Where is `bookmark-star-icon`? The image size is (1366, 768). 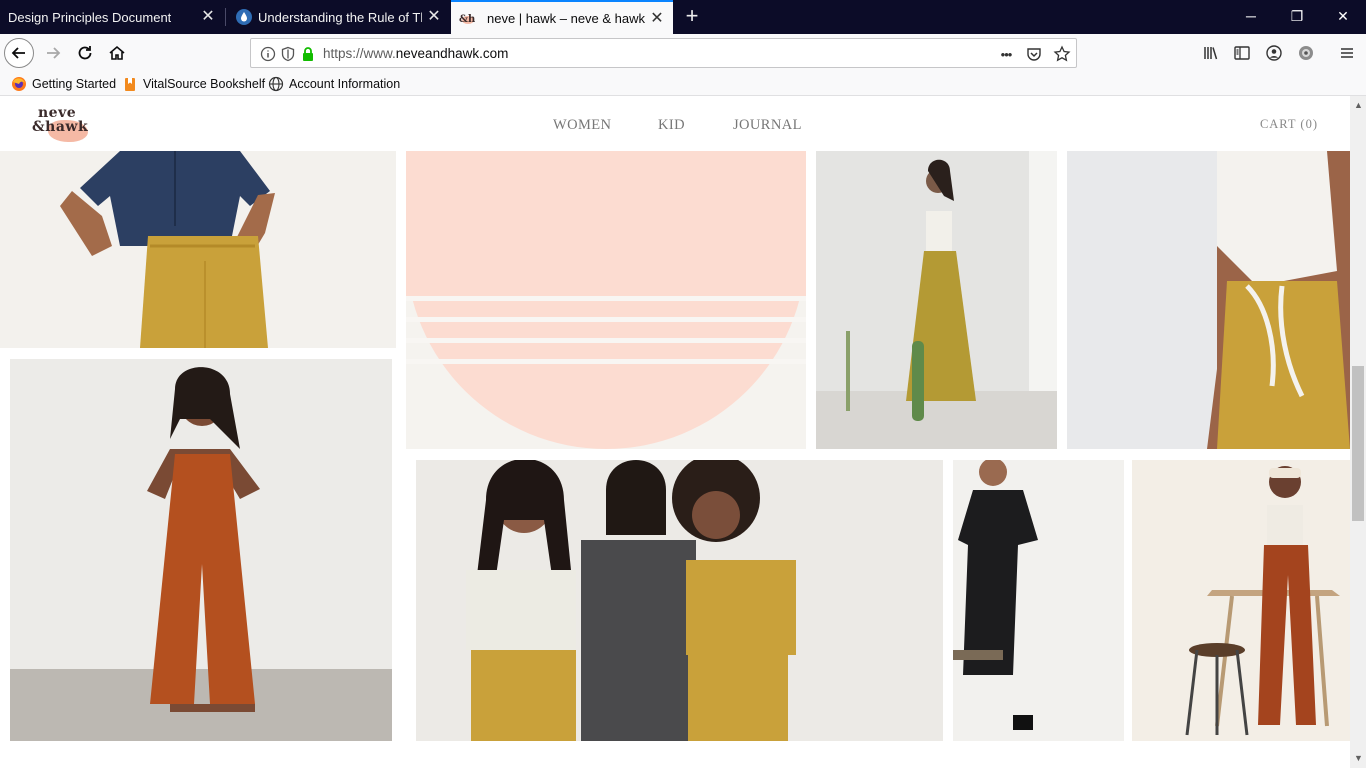 bookmark-star-icon is located at coordinates (1062, 54).